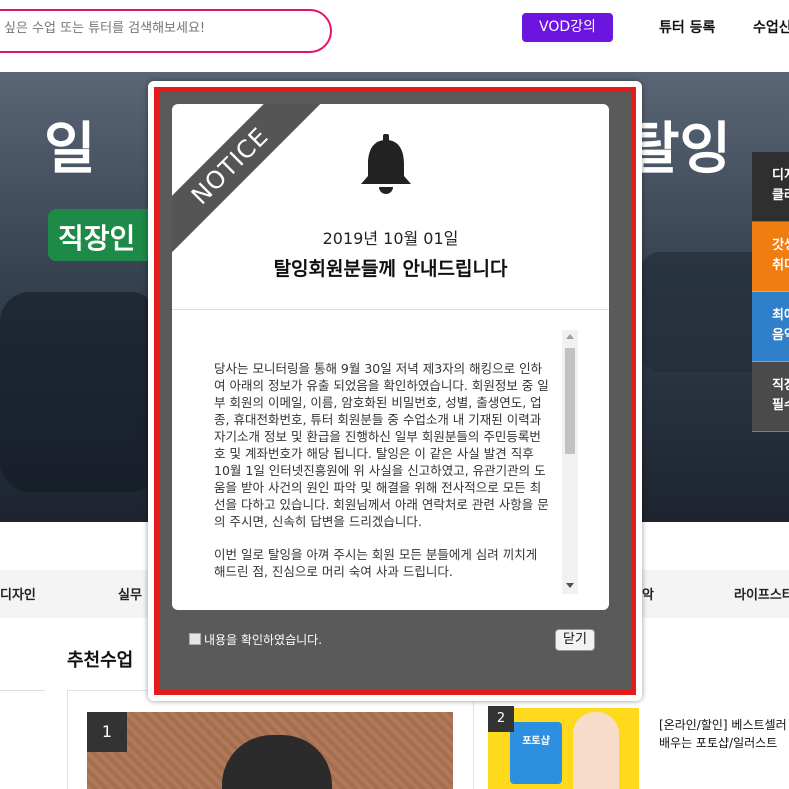  I want to click on hero-title-right: 탈잉, so click(680, 149).